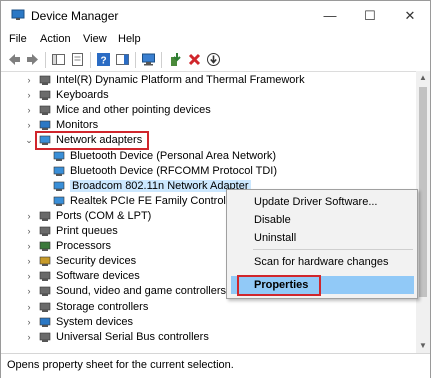 This screenshot has height=378, width=431. I want to click on action-pane-icon, so click(122, 59).